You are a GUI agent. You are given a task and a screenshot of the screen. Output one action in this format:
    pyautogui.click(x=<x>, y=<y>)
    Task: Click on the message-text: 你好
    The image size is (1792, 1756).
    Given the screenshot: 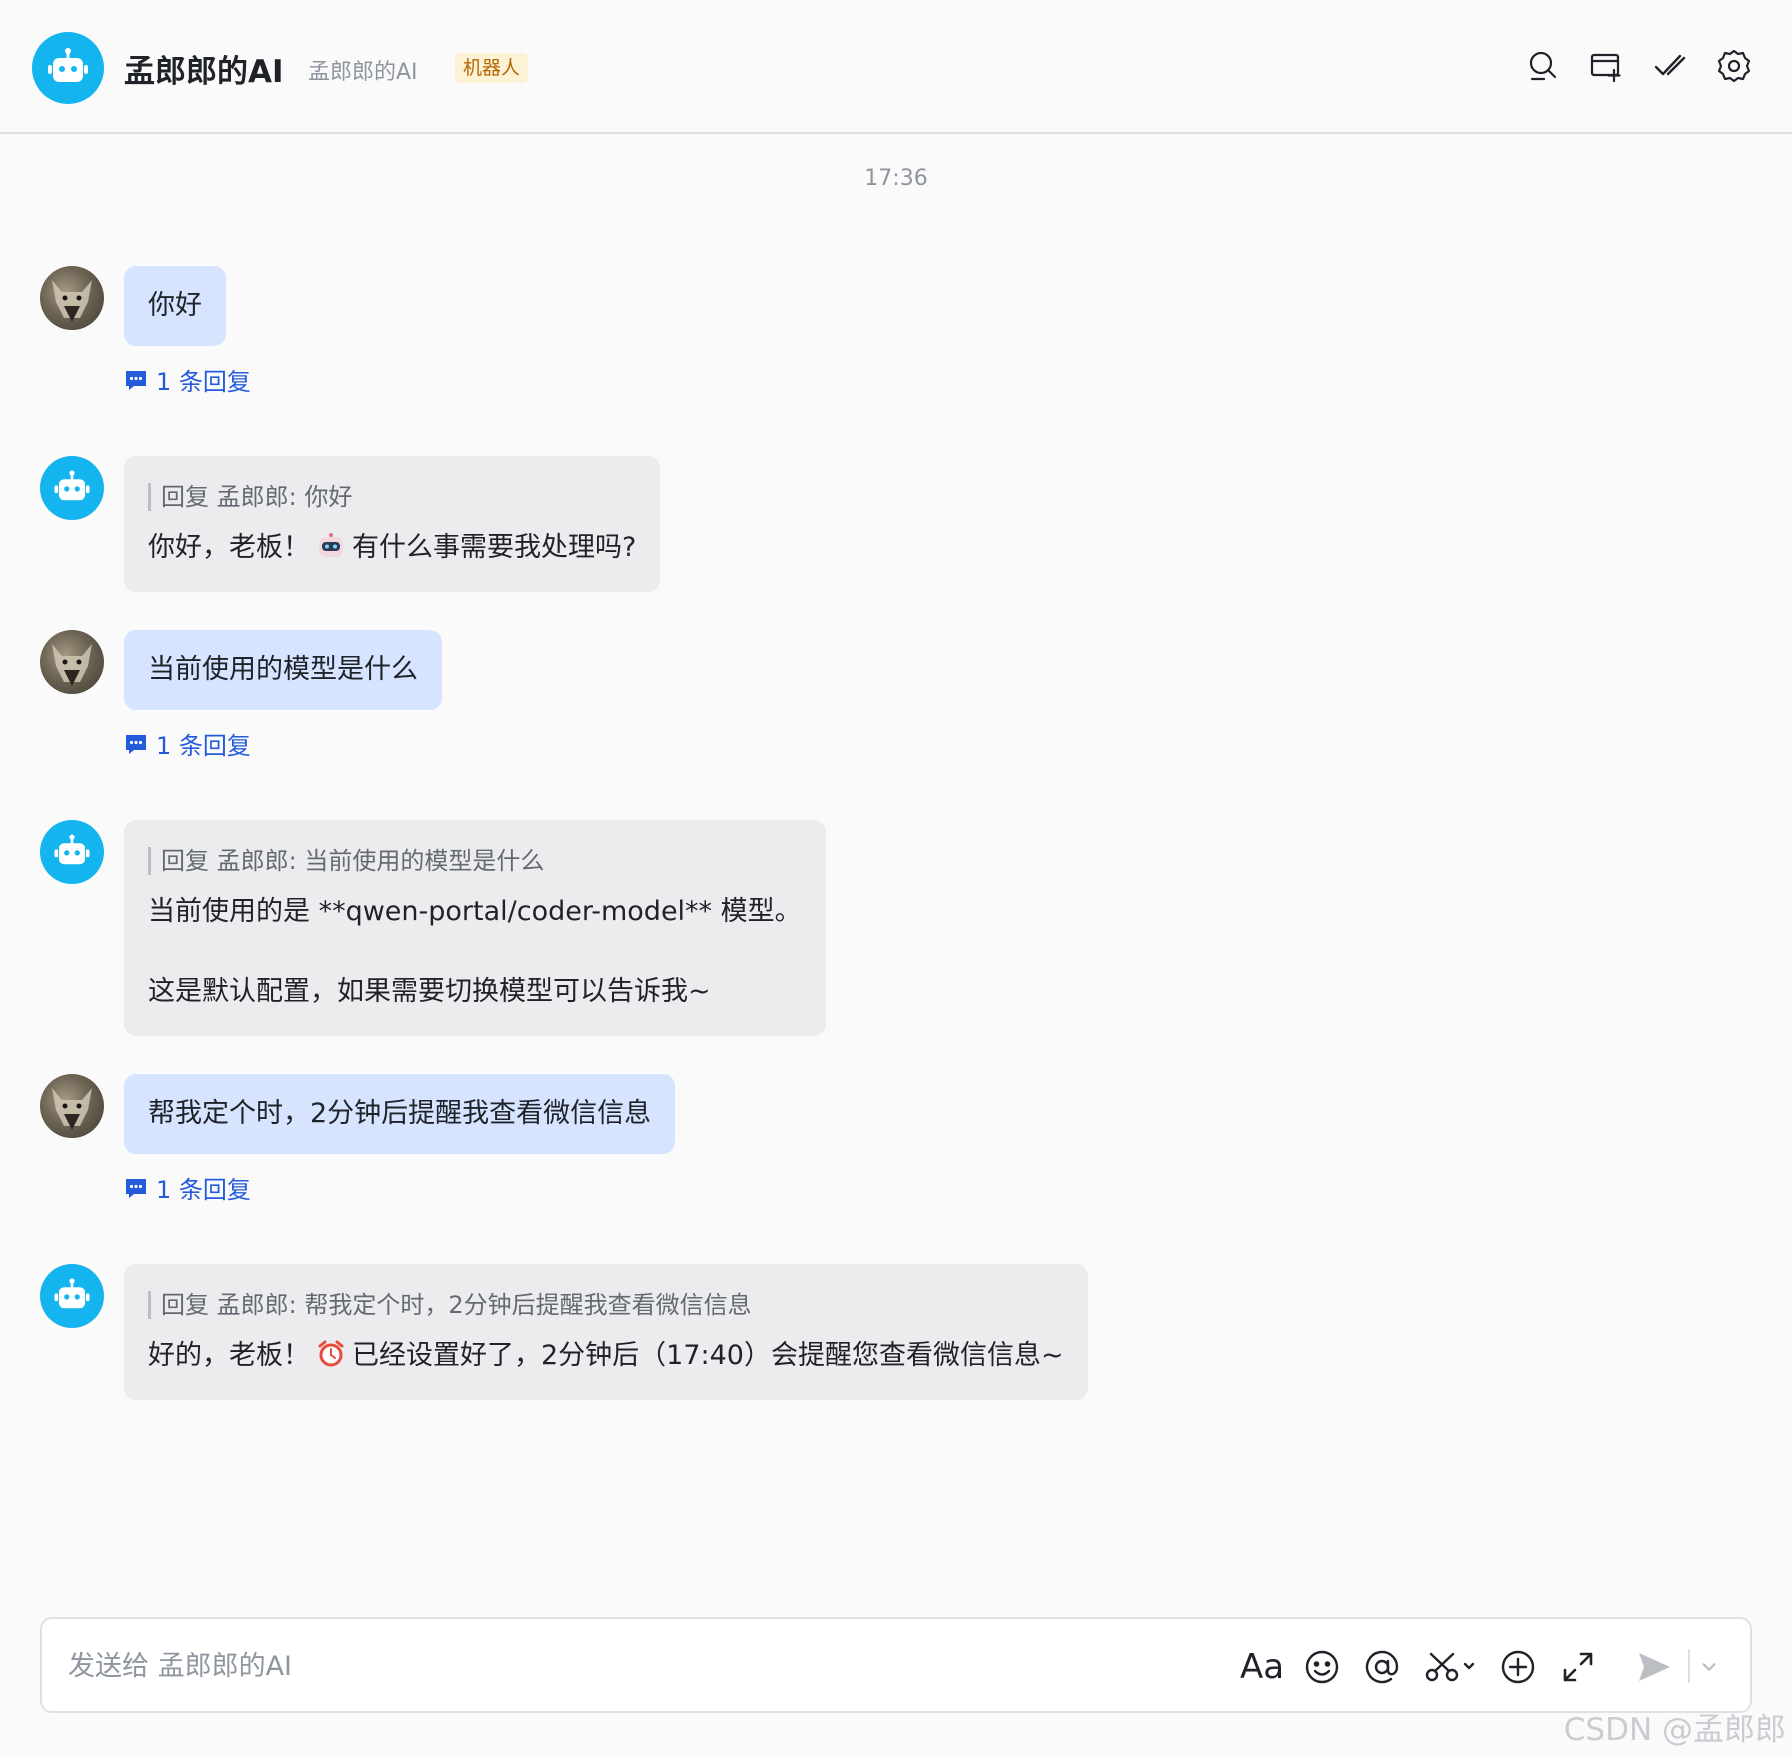 What is the action you would take?
    pyautogui.click(x=175, y=305)
    